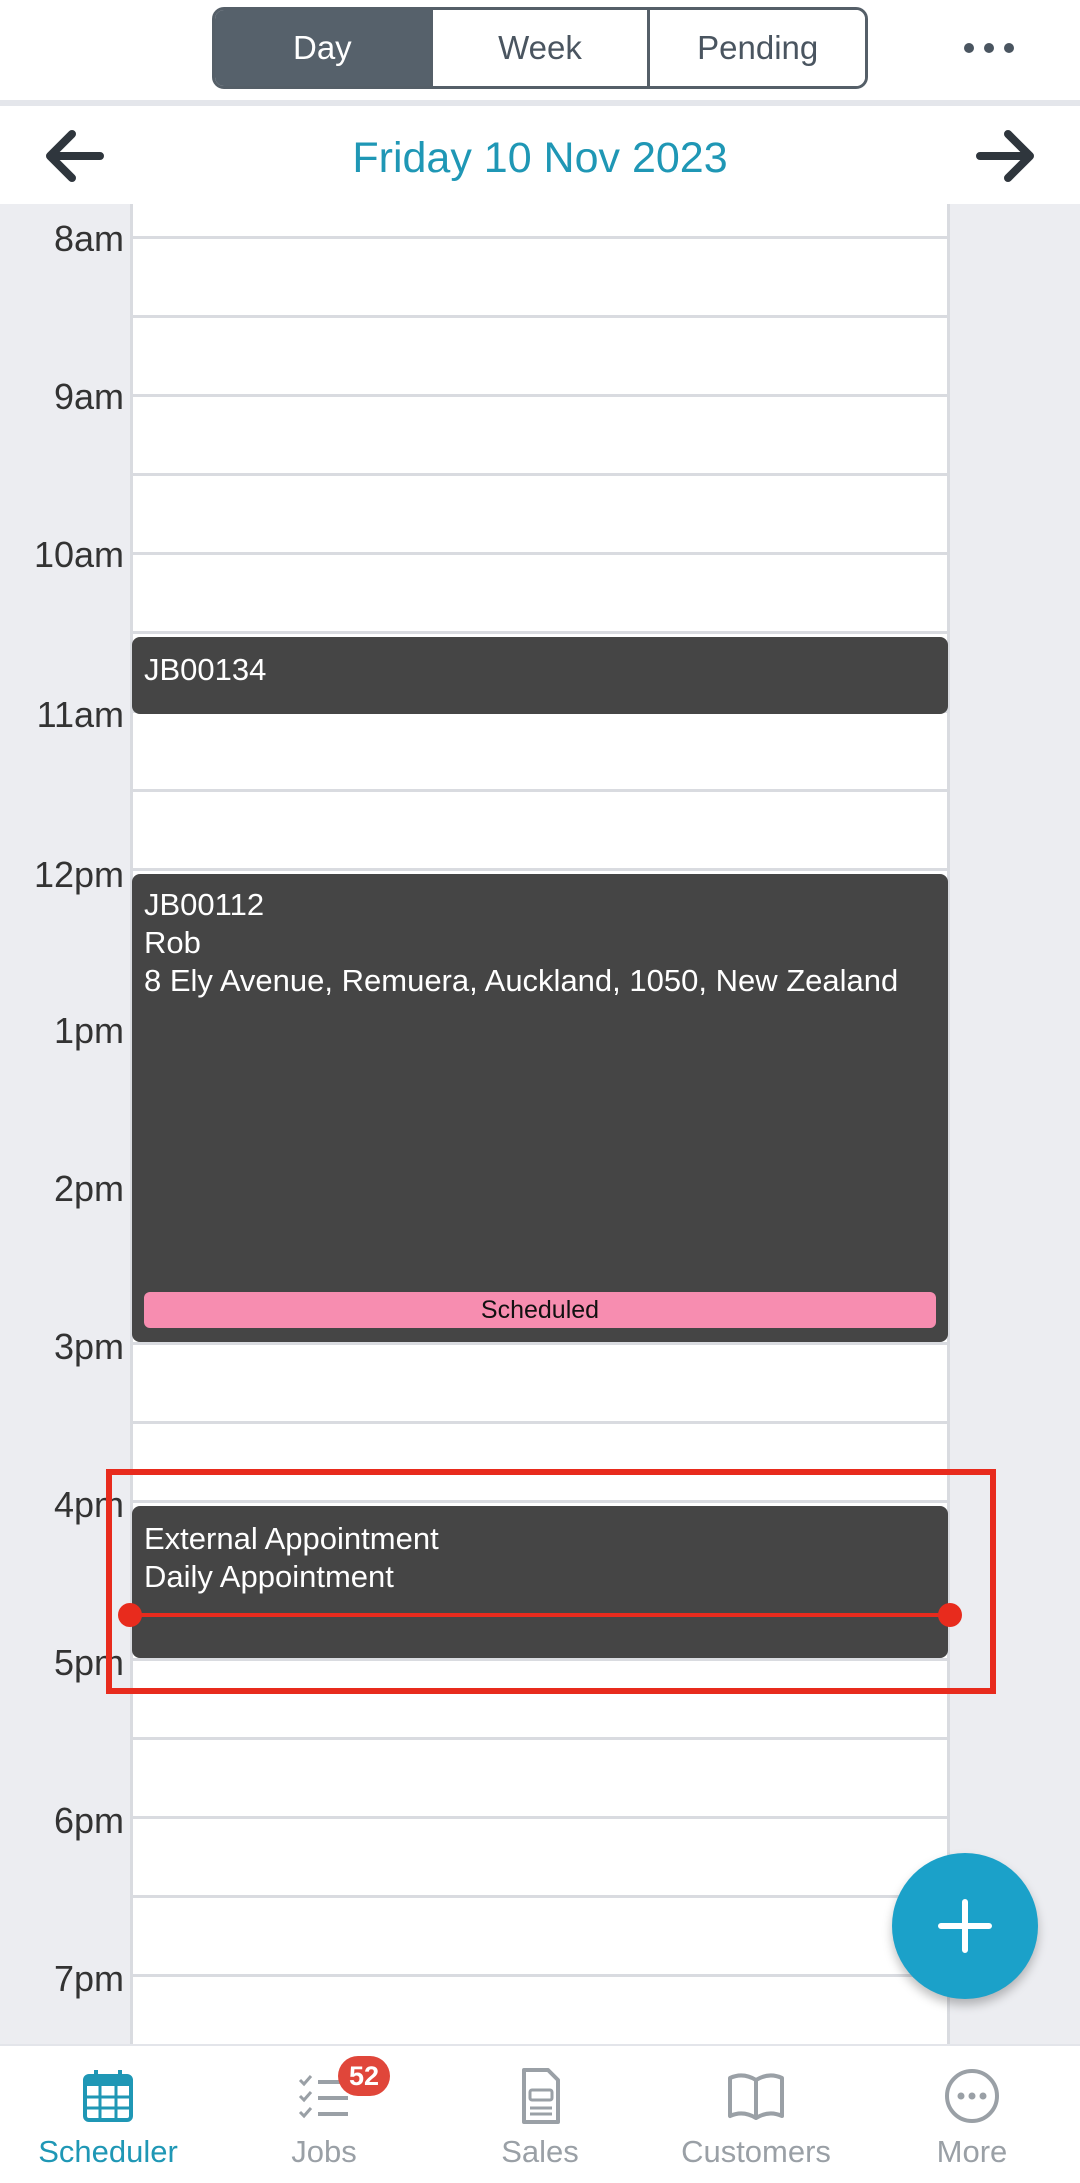 This screenshot has height=2183, width=1080. Describe the element at coordinates (108, 2151) in the screenshot. I see `nav-label: Scheduler` at that location.